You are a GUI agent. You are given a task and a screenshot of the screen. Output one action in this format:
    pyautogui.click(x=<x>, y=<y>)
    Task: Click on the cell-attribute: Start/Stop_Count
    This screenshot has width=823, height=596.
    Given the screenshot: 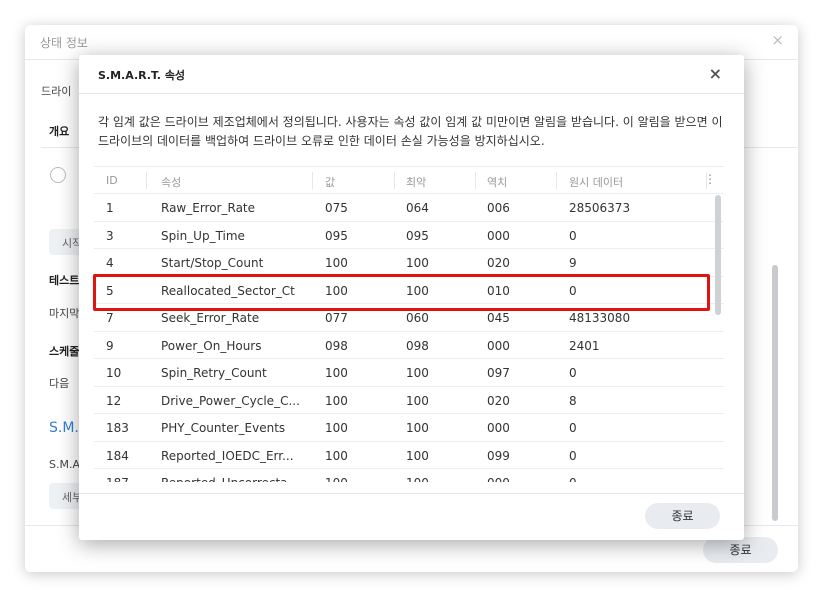 What is the action you would take?
    pyautogui.click(x=212, y=263)
    